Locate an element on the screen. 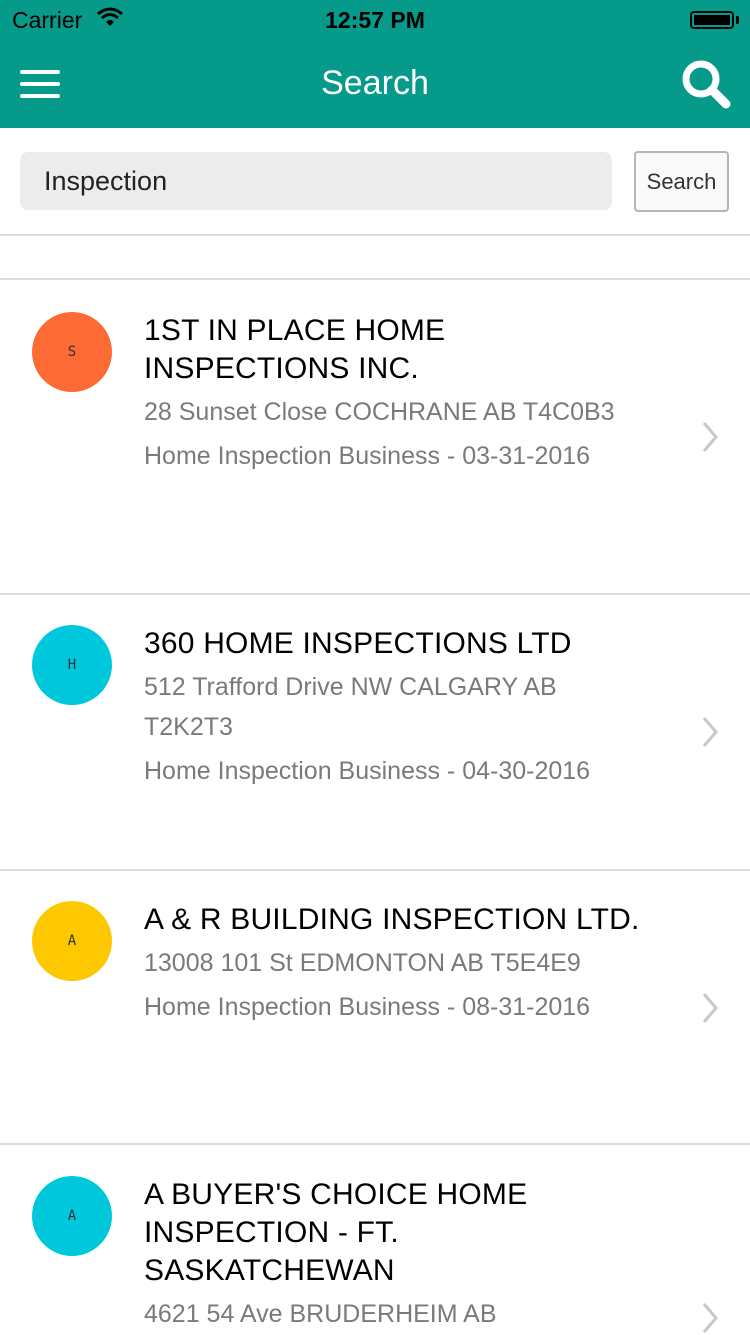 The height and width of the screenshot is (1335, 750). search-icon is located at coordinates (706, 84).